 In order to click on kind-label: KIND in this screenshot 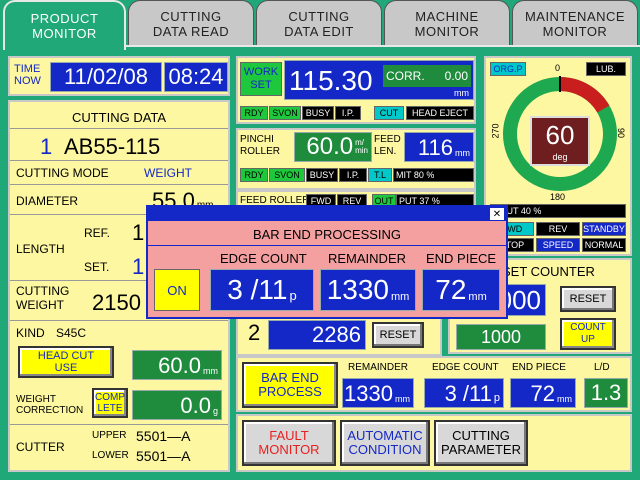, I will do `click(30, 333)`.